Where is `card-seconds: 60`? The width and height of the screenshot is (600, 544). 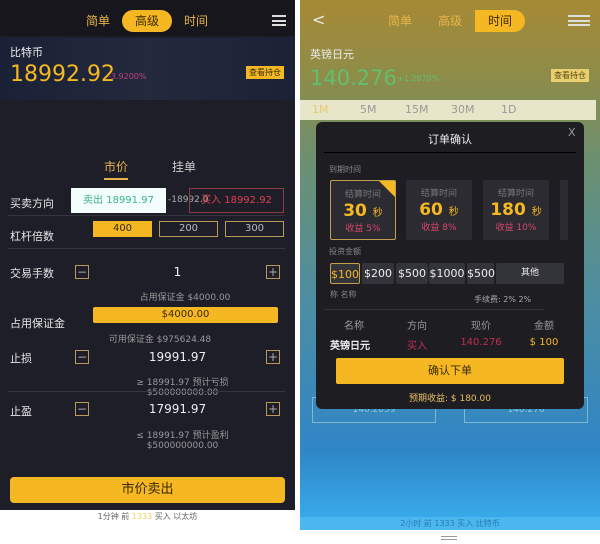
card-seconds: 60 is located at coordinates (431, 210).